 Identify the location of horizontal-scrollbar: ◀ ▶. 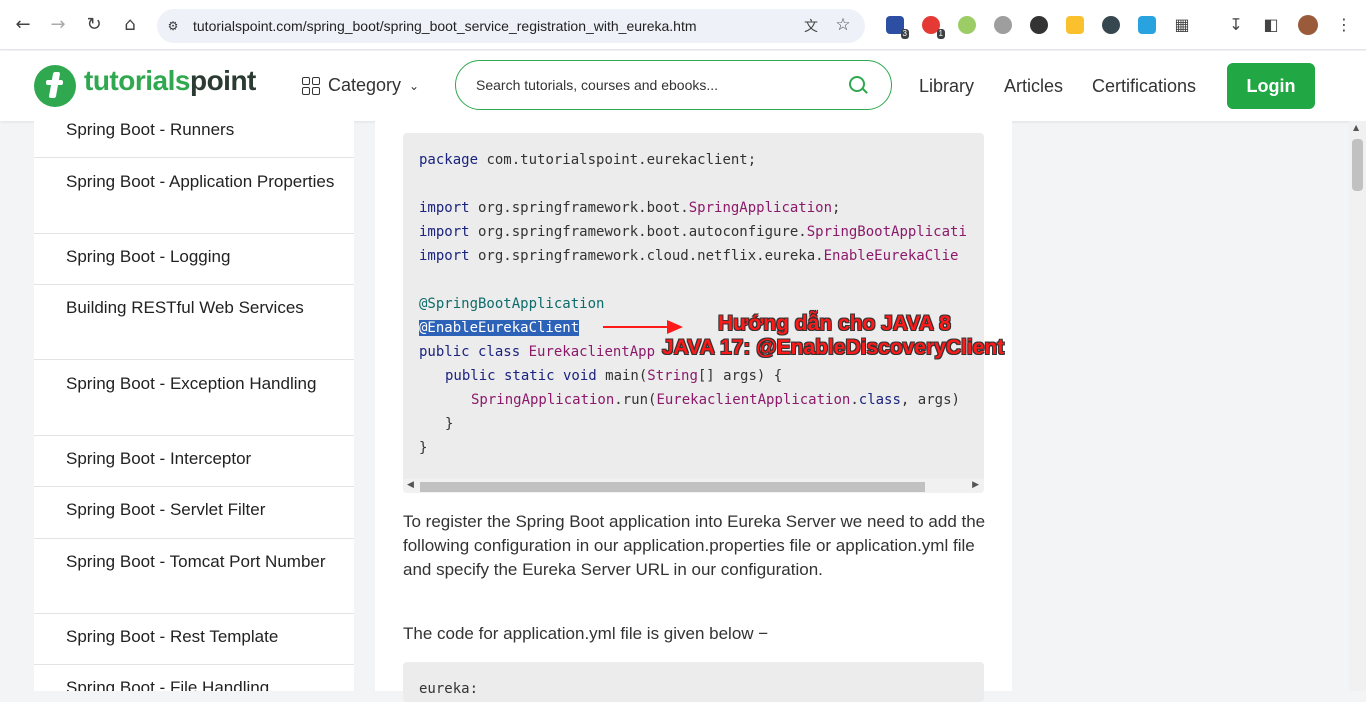
(693, 486).